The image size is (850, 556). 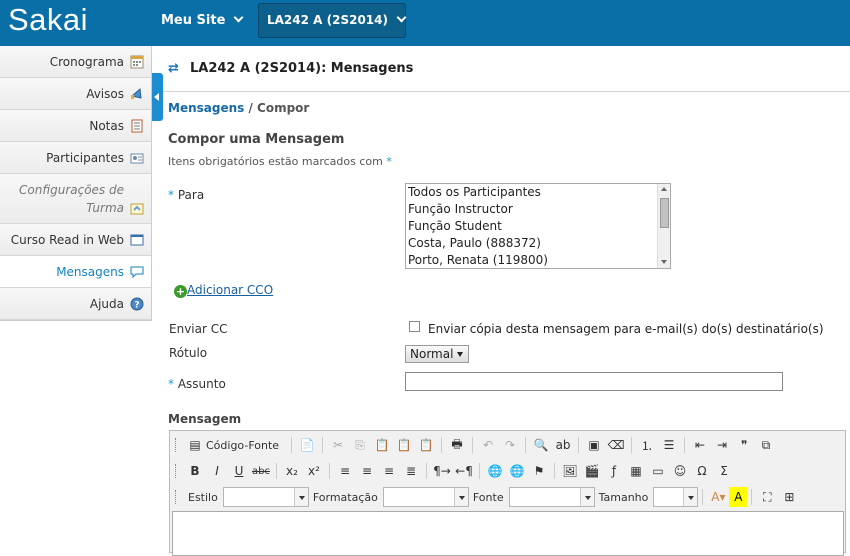 I want to click on send-cc-checkbox, so click(x=414, y=326).